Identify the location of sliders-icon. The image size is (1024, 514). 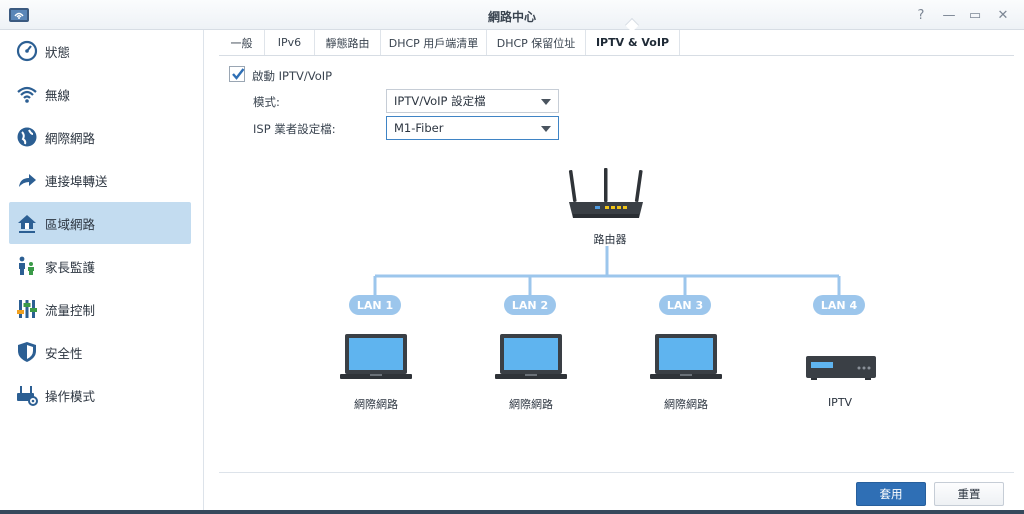
(27, 309).